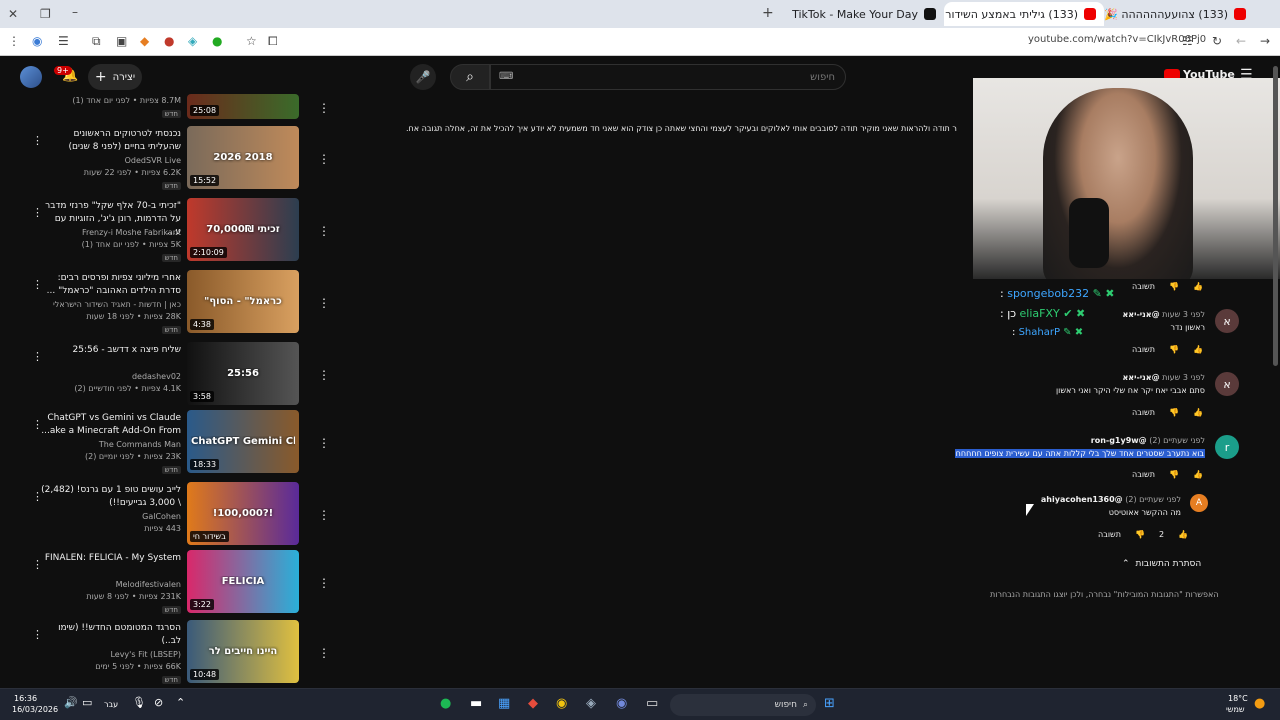 The height and width of the screenshot is (720, 1280). Describe the element at coordinates (121, 41) in the screenshot. I see `extension-icon: ▣` at that location.